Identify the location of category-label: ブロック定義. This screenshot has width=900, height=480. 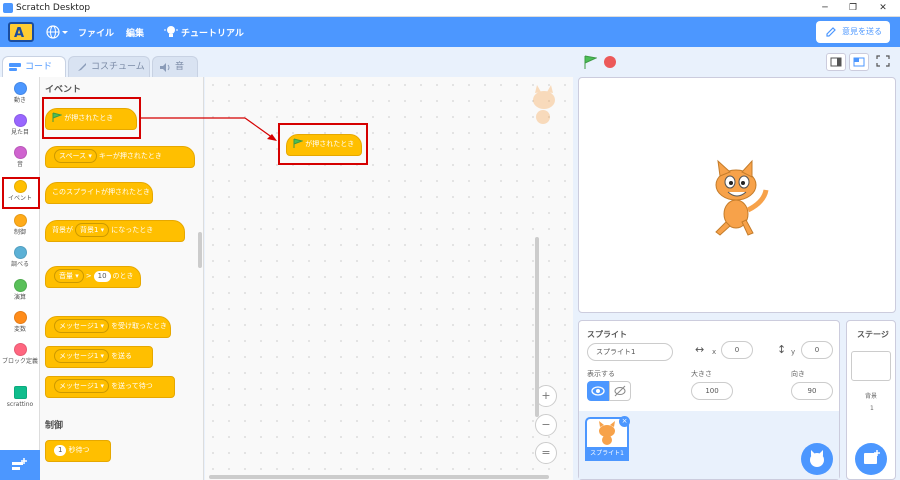
(19, 361).